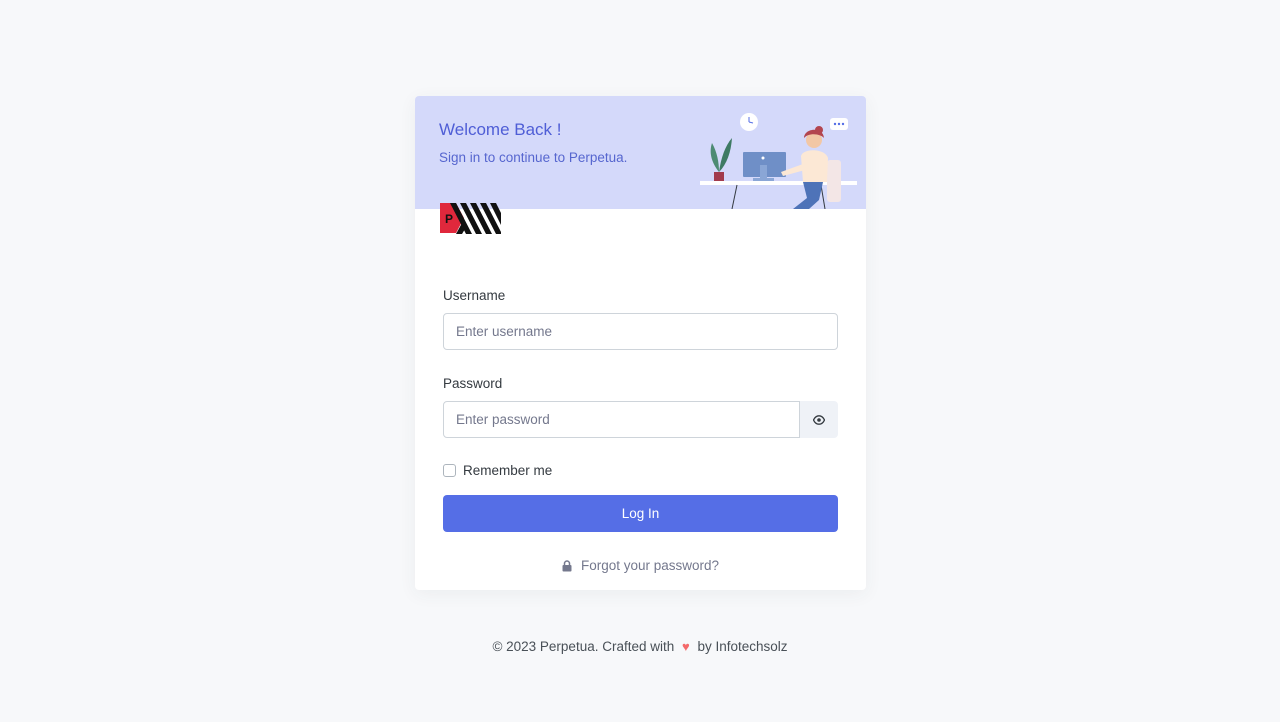  What do you see at coordinates (500, 129) in the screenshot?
I see `welcome-title: Welcome Back !` at bounding box center [500, 129].